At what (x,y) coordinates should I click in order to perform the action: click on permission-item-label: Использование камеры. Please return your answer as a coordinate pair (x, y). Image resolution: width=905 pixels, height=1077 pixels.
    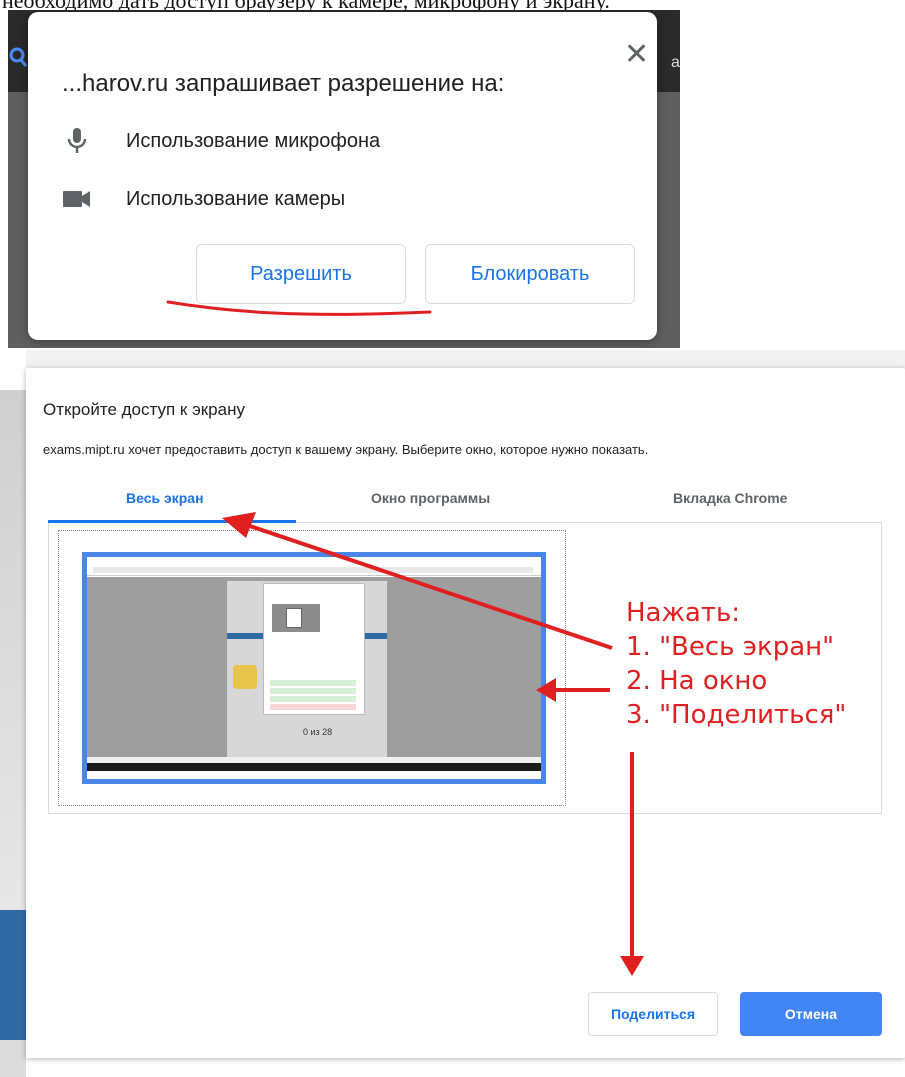
    Looking at the image, I should click on (236, 198).